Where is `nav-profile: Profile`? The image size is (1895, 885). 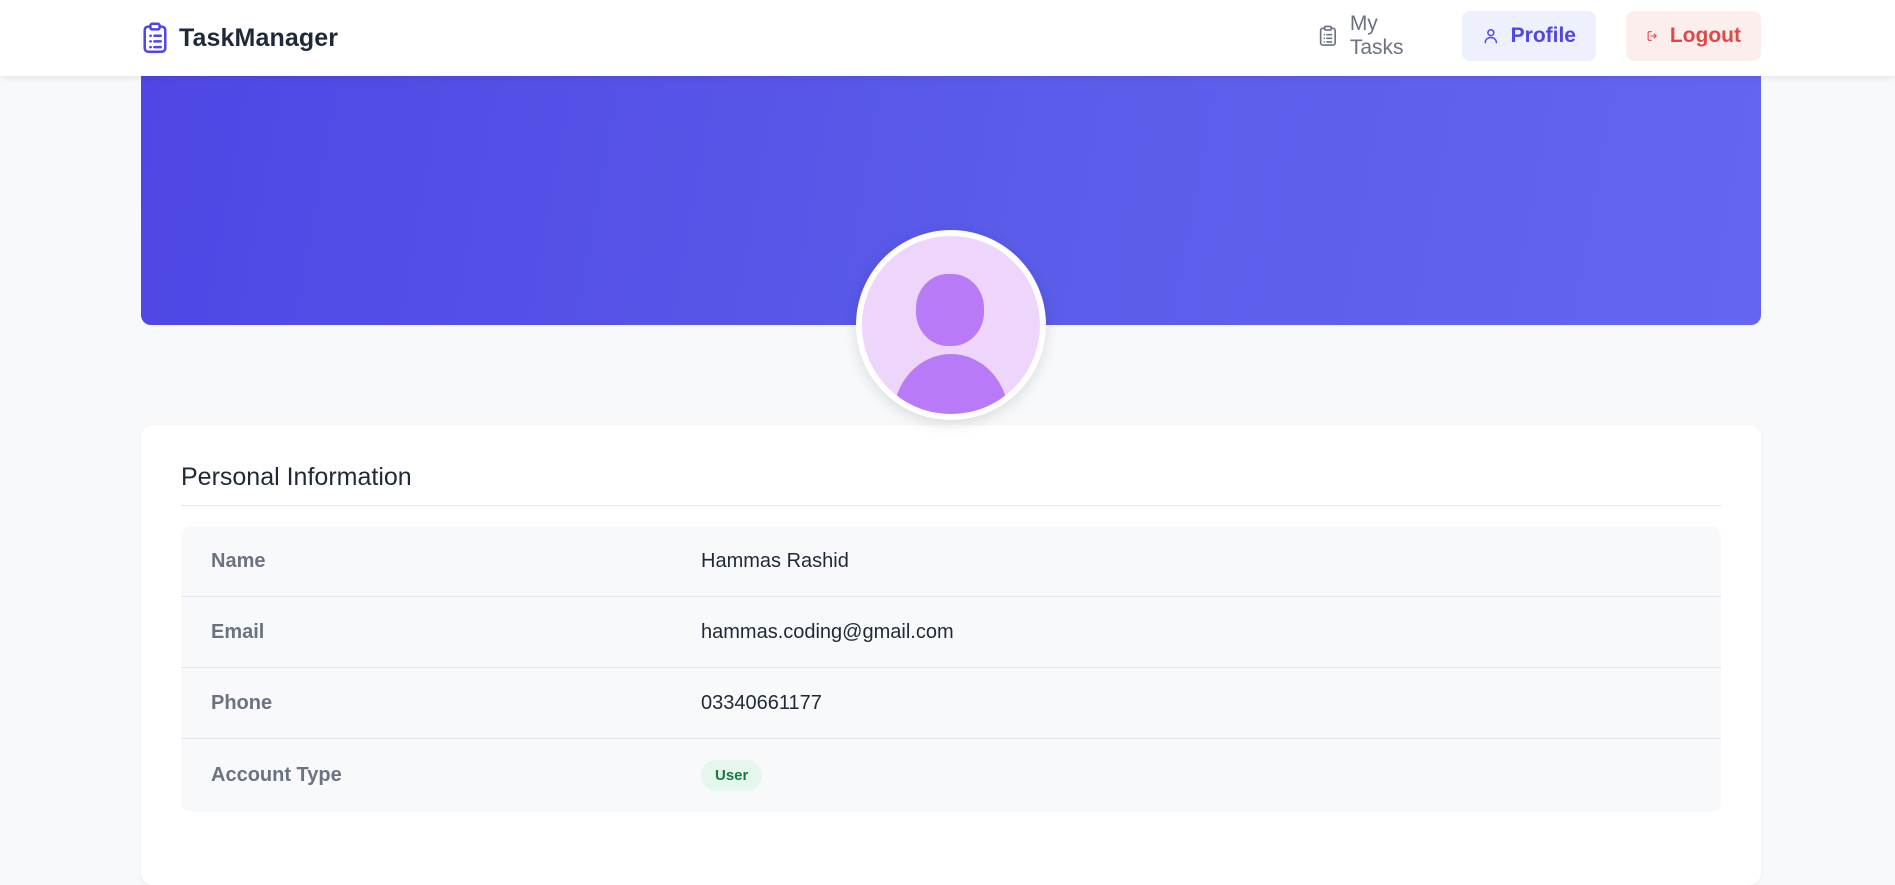
nav-profile: Profile is located at coordinates (1529, 36).